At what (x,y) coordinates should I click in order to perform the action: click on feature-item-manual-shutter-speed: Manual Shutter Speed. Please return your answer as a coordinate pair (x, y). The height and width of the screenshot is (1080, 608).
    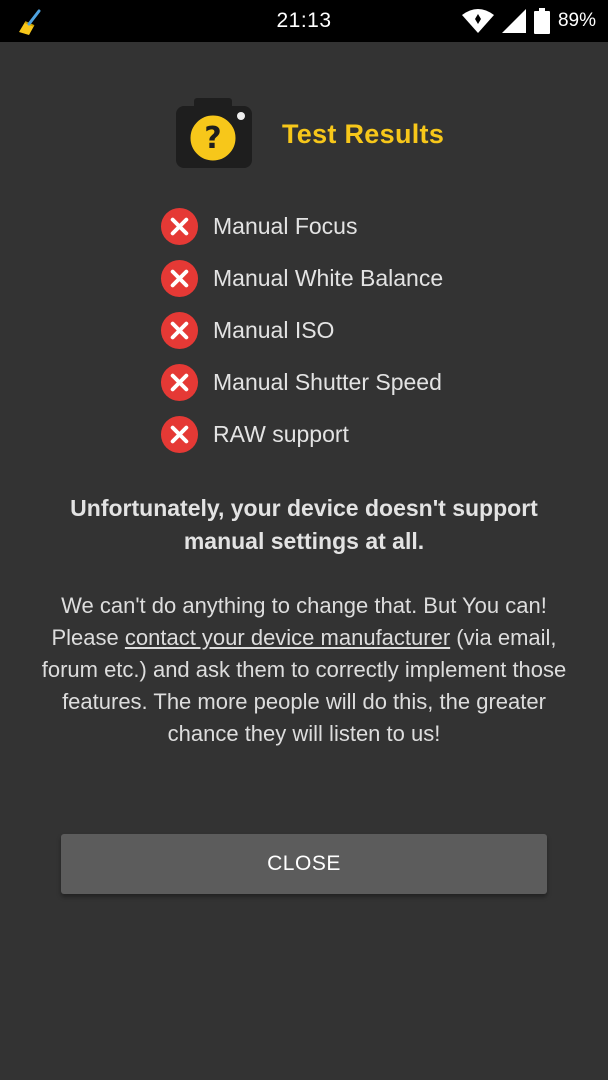
    Looking at the image, I should click on (370, 382).